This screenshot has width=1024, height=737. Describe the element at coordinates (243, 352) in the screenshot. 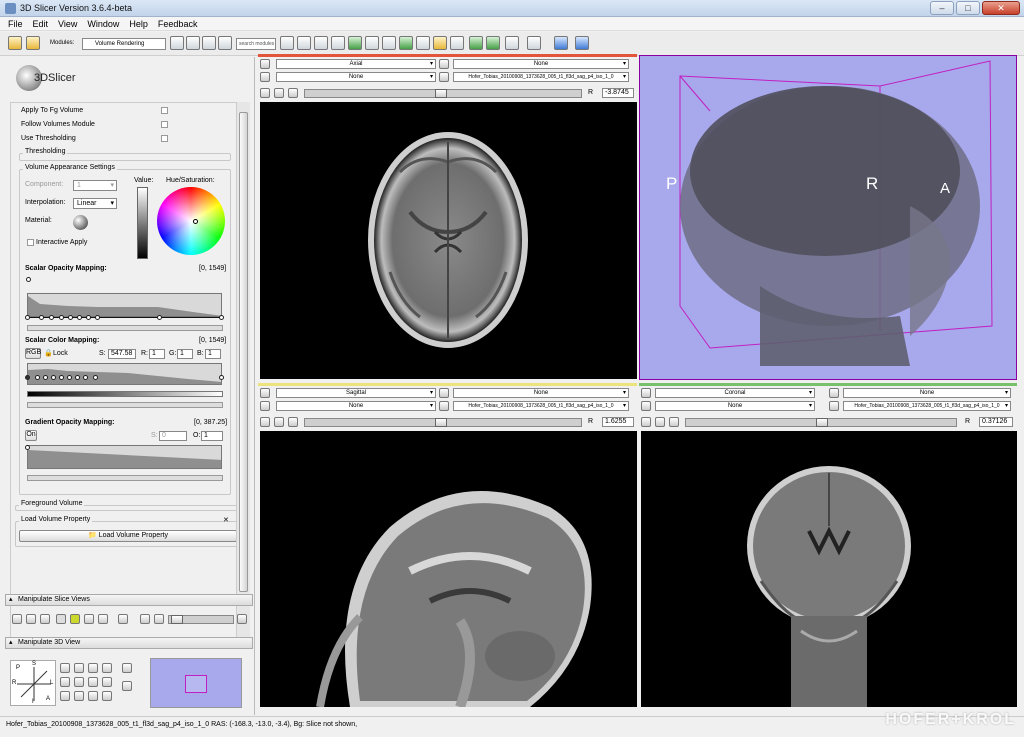

I see `module-scrollbar-thumb` at that location.